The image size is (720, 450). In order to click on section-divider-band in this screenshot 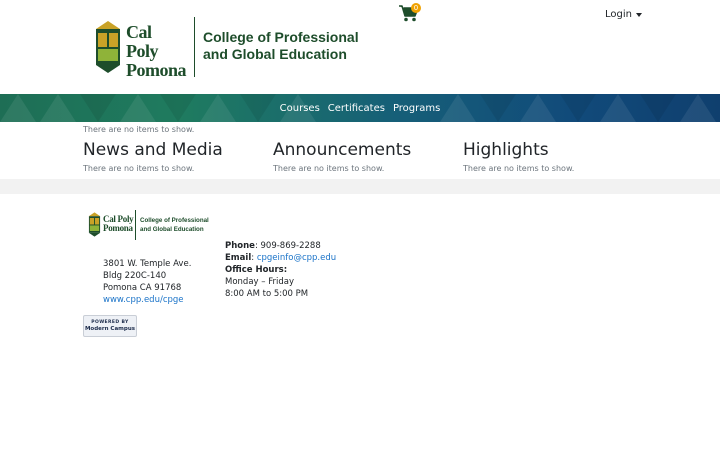, I will do `click(360, 186)`.